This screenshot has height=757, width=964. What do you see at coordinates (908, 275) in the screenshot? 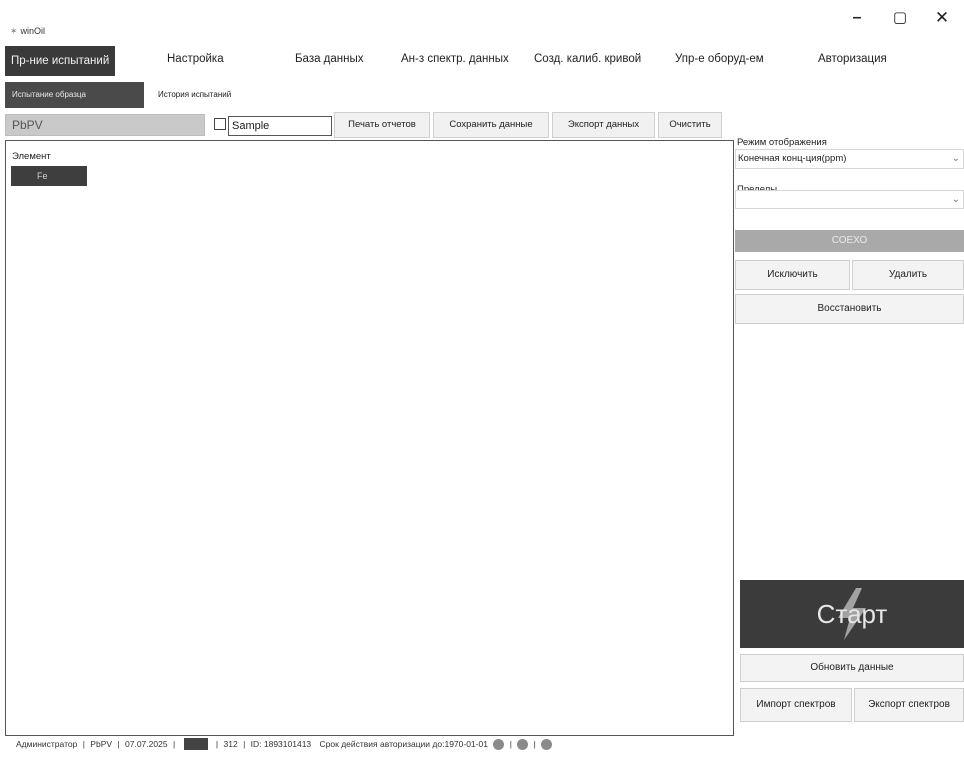
I see `delete-button: Удалить` at bounding box center [908, 275].